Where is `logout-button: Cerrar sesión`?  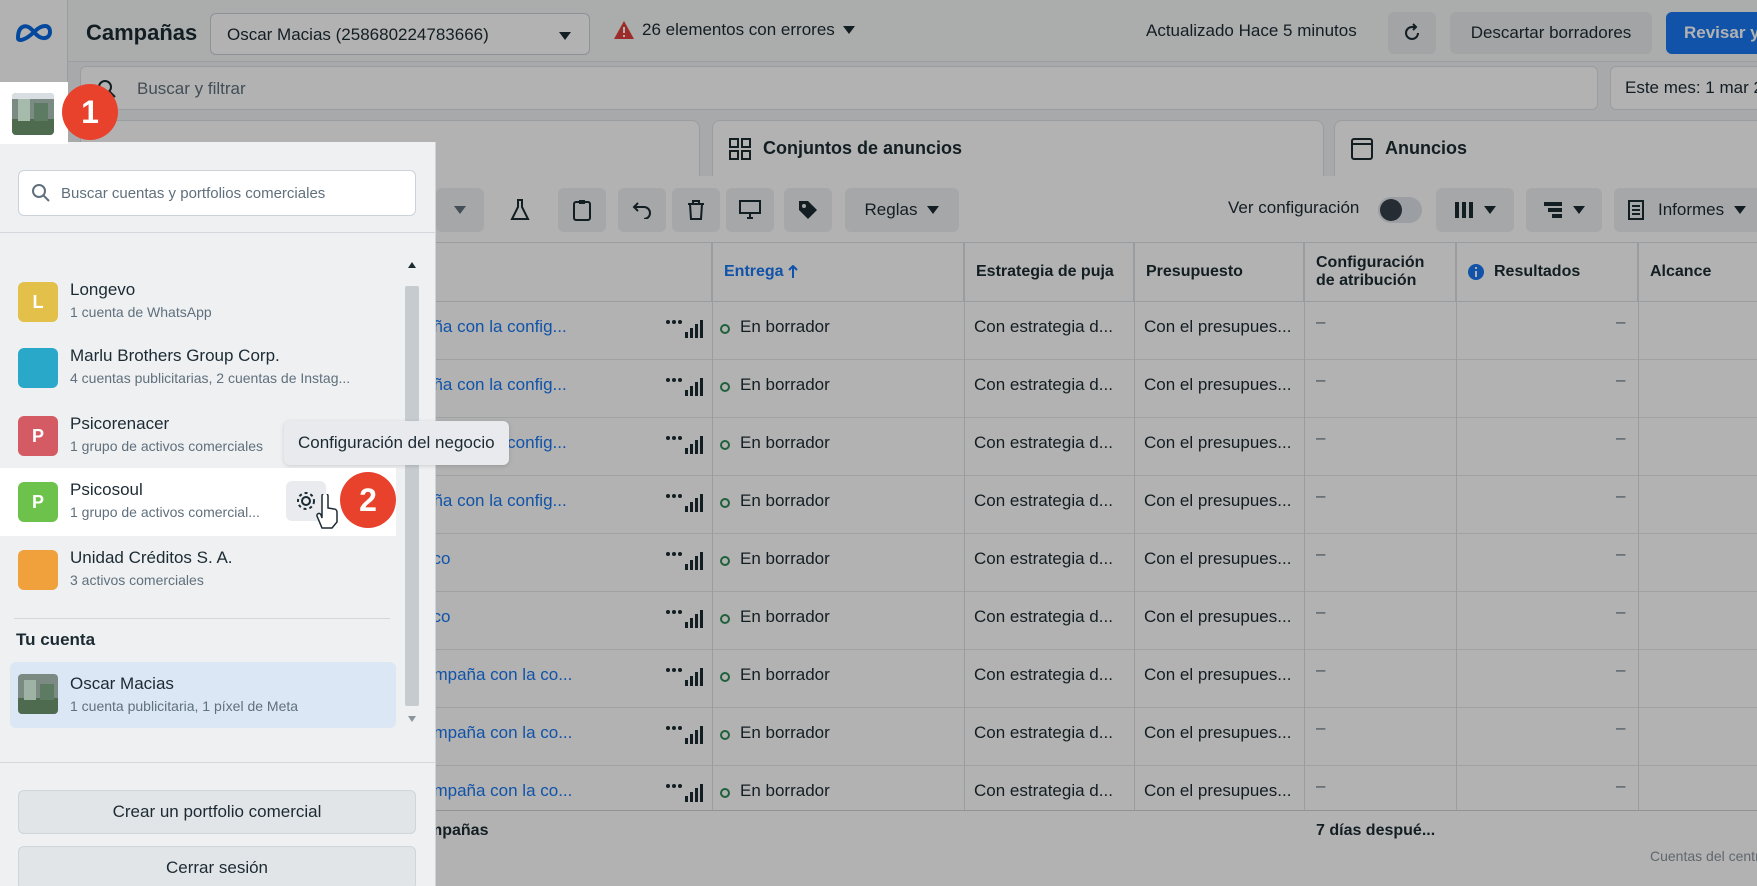 logout-button: Cerrar sesión is located at coordinates (217, 866).